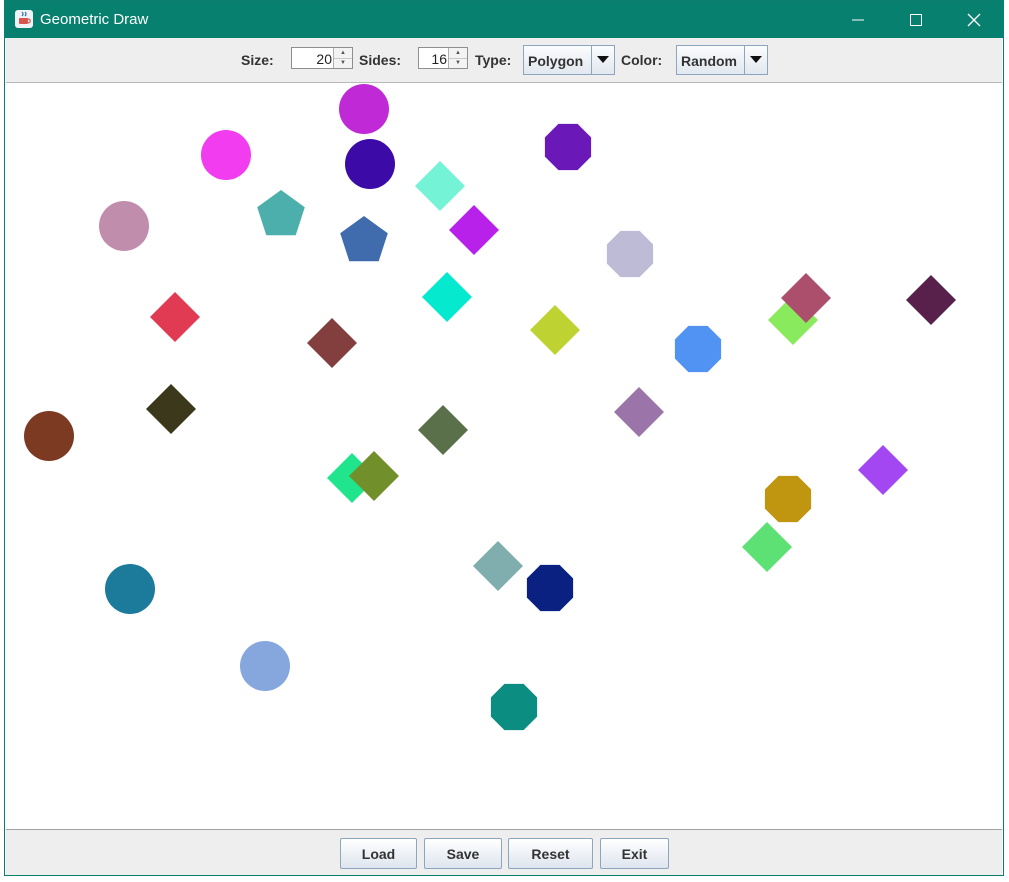 Image resolution: width=1009 pixels, height=882 pixels. Describe the element at coordinates (504, 19) in the screenshot. I see `title-bar: Geometric Draw` at that location.